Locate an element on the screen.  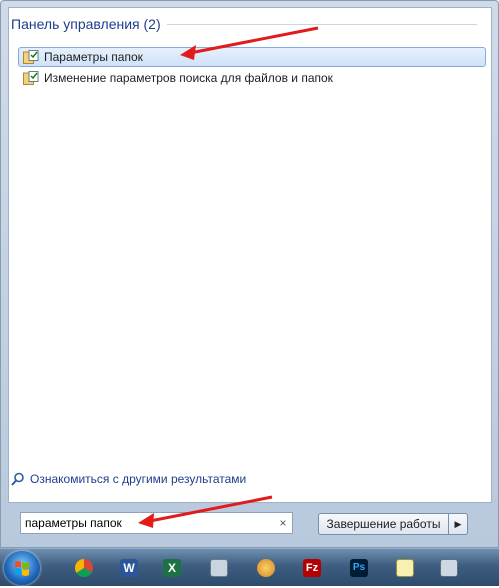
remote-desktop-icon is located at coordinates (449, 568).